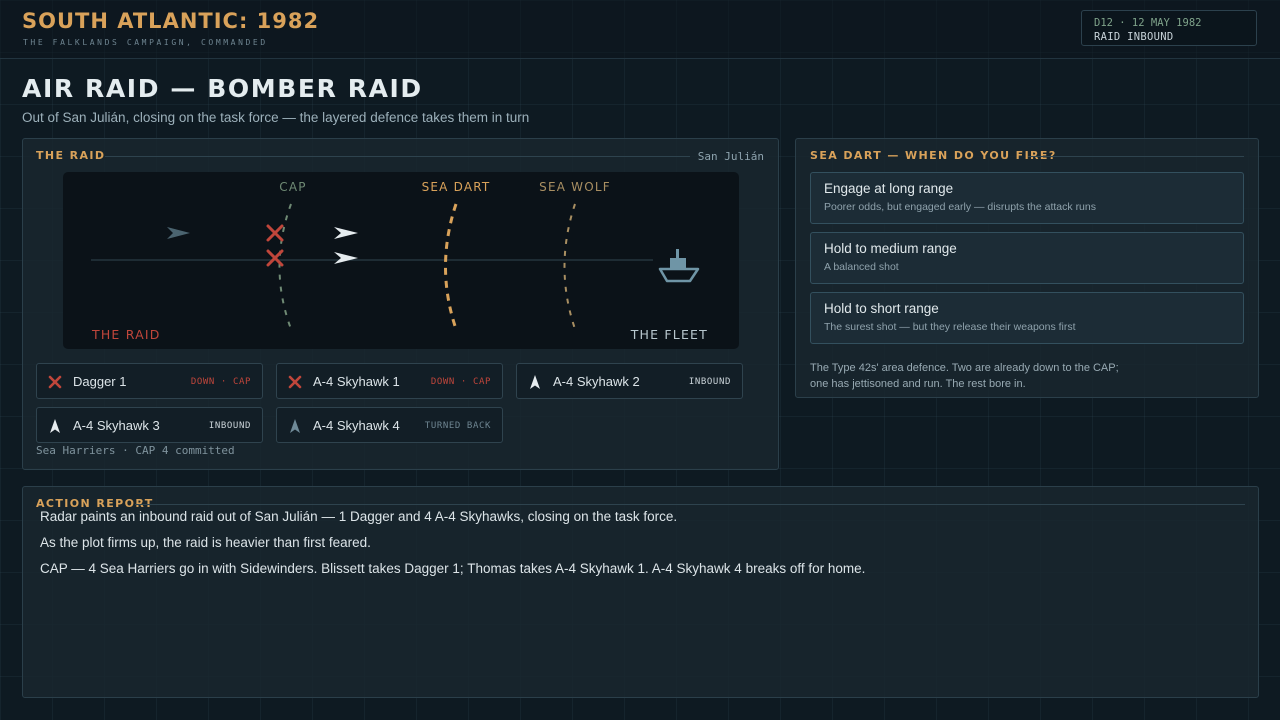  Describe the element at coordinates (451, 266) in the screenshot. I see `sea-dart-arc` at that location.